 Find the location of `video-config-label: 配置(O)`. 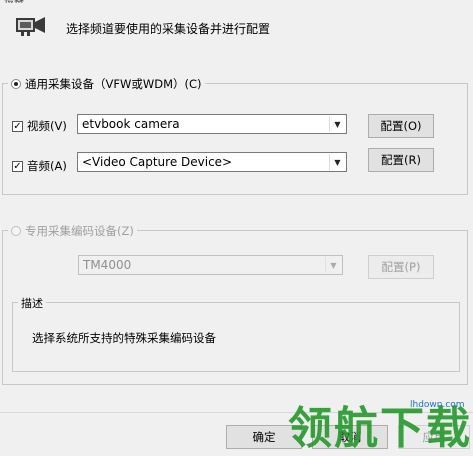

video-config-label: 配置(O) is located at coordinates (401, 126).